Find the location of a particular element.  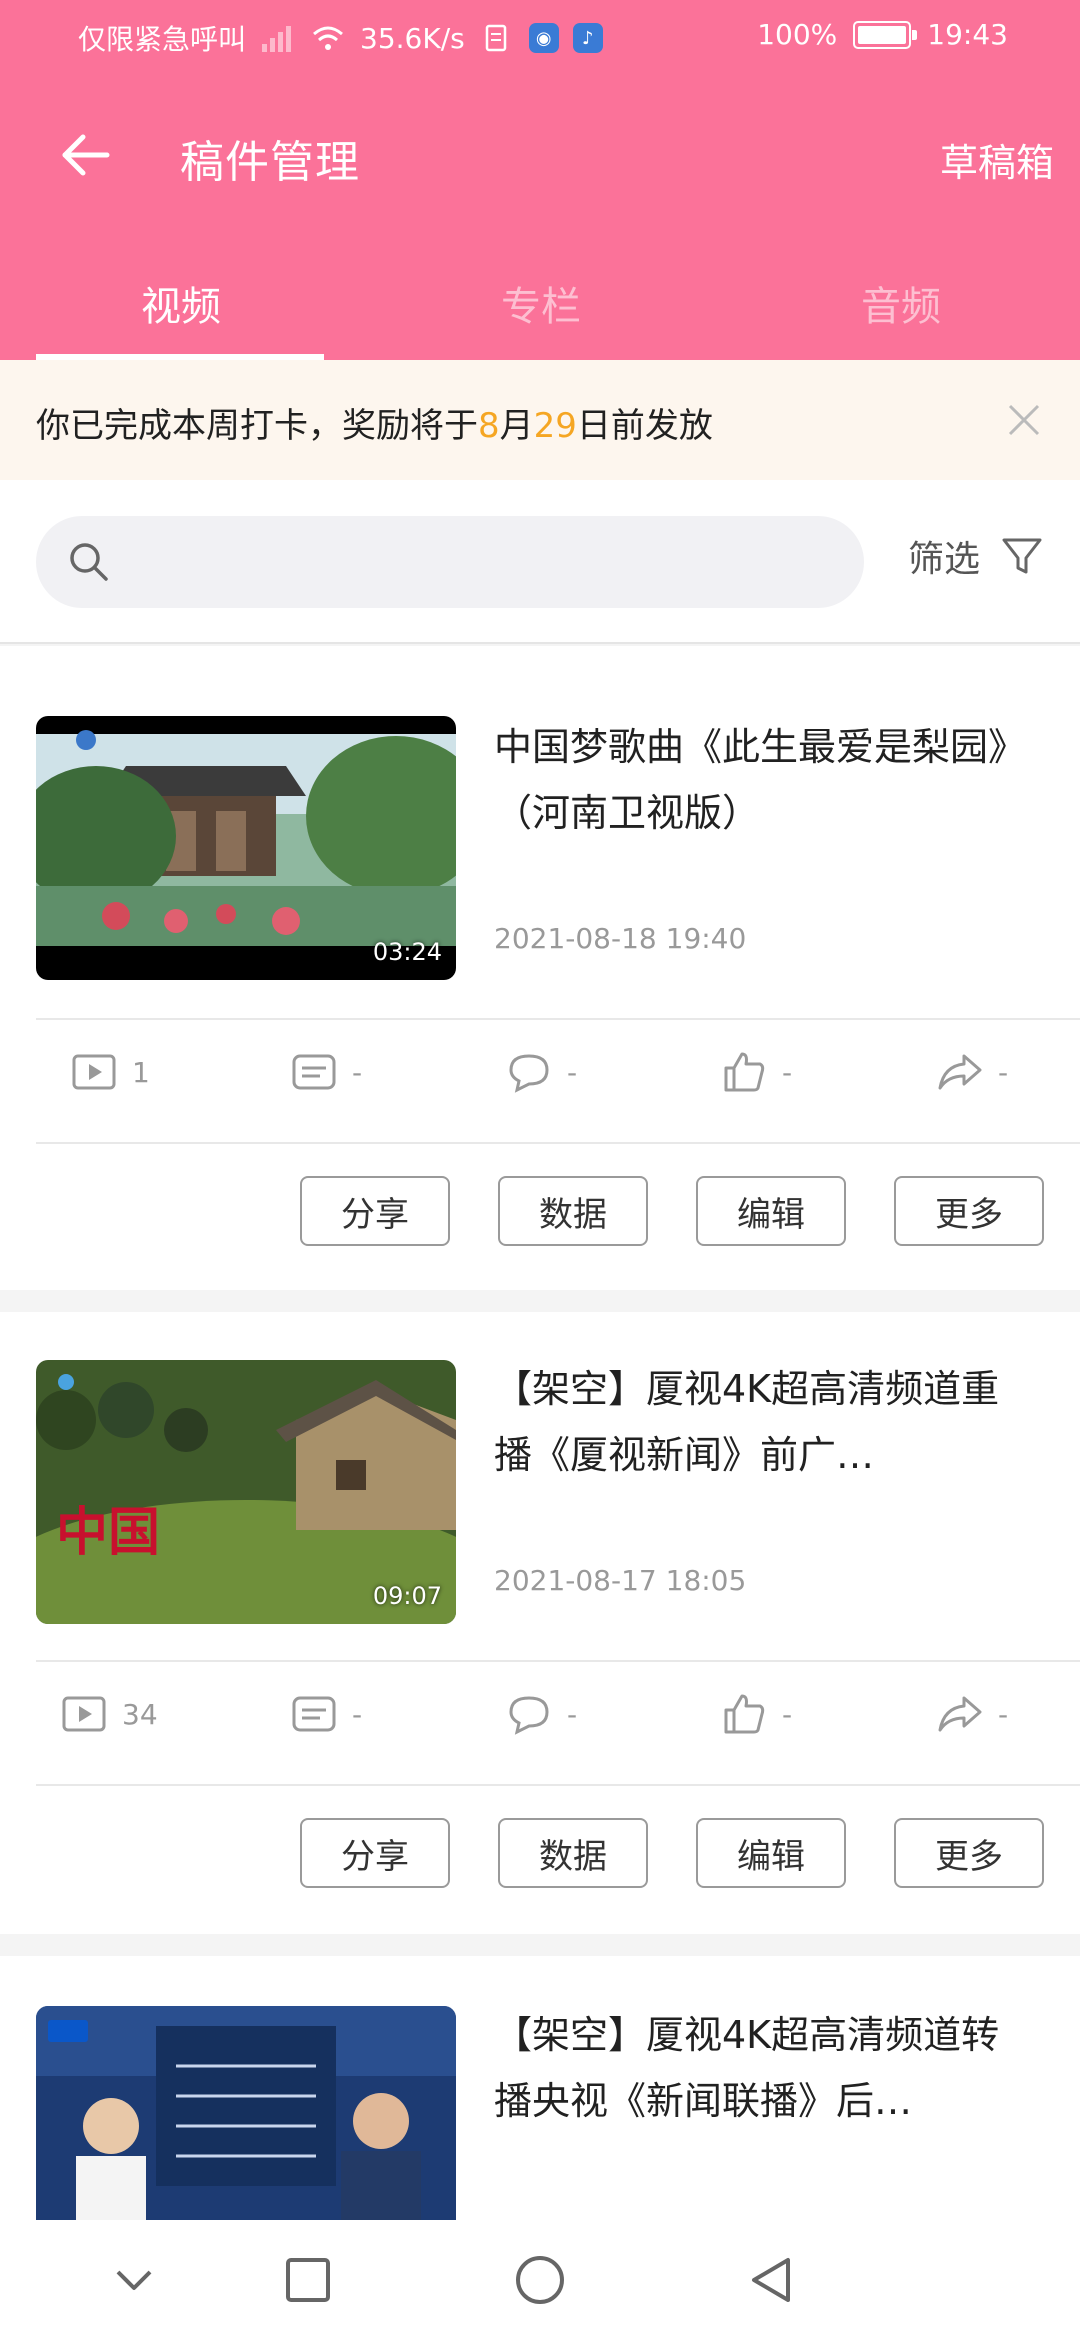

document-icon is located at coordinates (495, 38).